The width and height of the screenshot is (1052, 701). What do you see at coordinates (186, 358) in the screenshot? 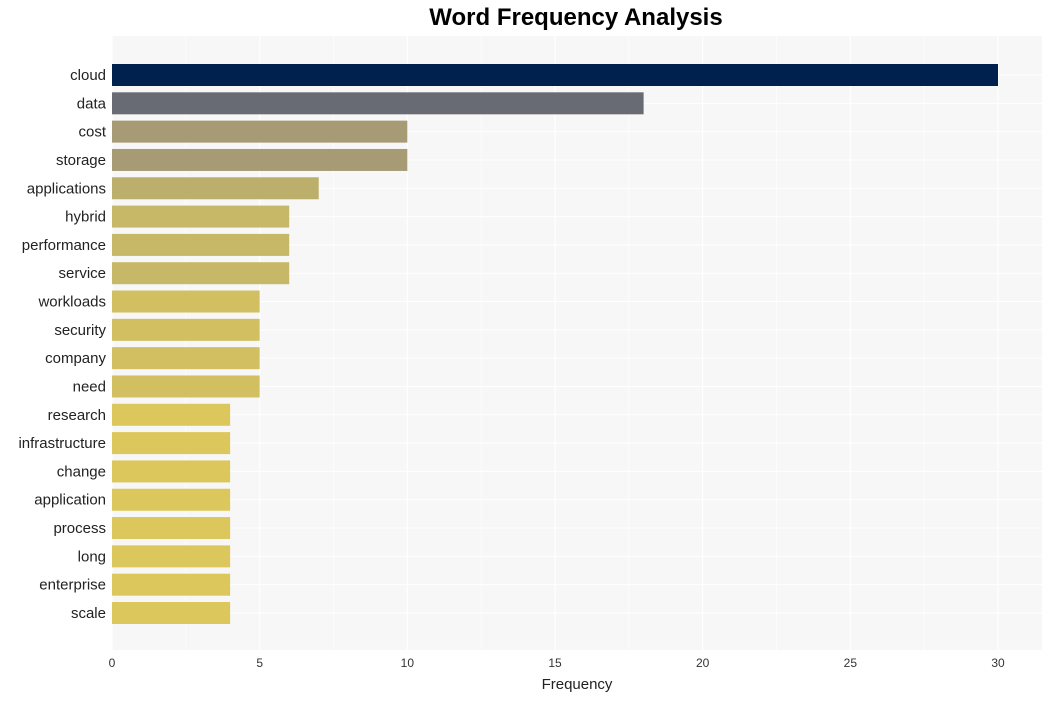
I see `bar-company` at bounding box center [186, 358].